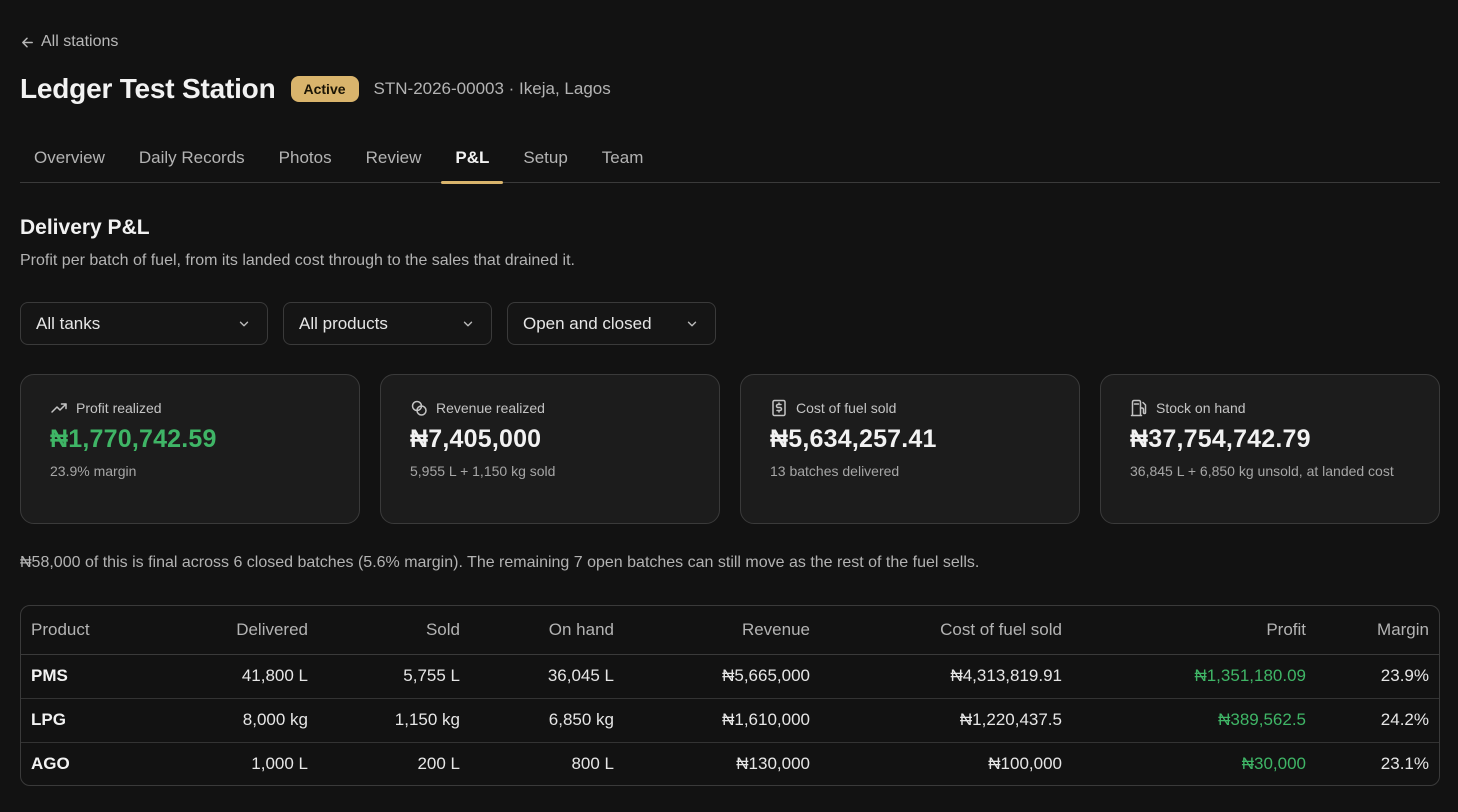 This screenshot has width=1458, height=812. What do you see at coordinates (119, 408) in the screenshot?
I see `card-label: Profit realized` at bounding box center [119, 408].